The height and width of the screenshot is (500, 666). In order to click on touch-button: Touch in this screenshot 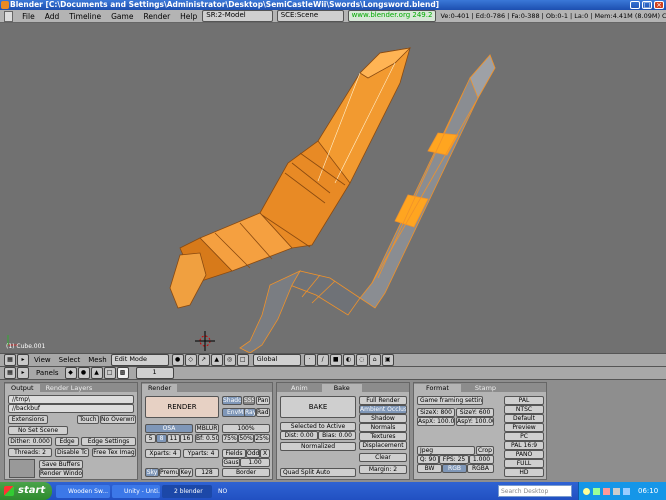, I will do `click(88, 419)`.